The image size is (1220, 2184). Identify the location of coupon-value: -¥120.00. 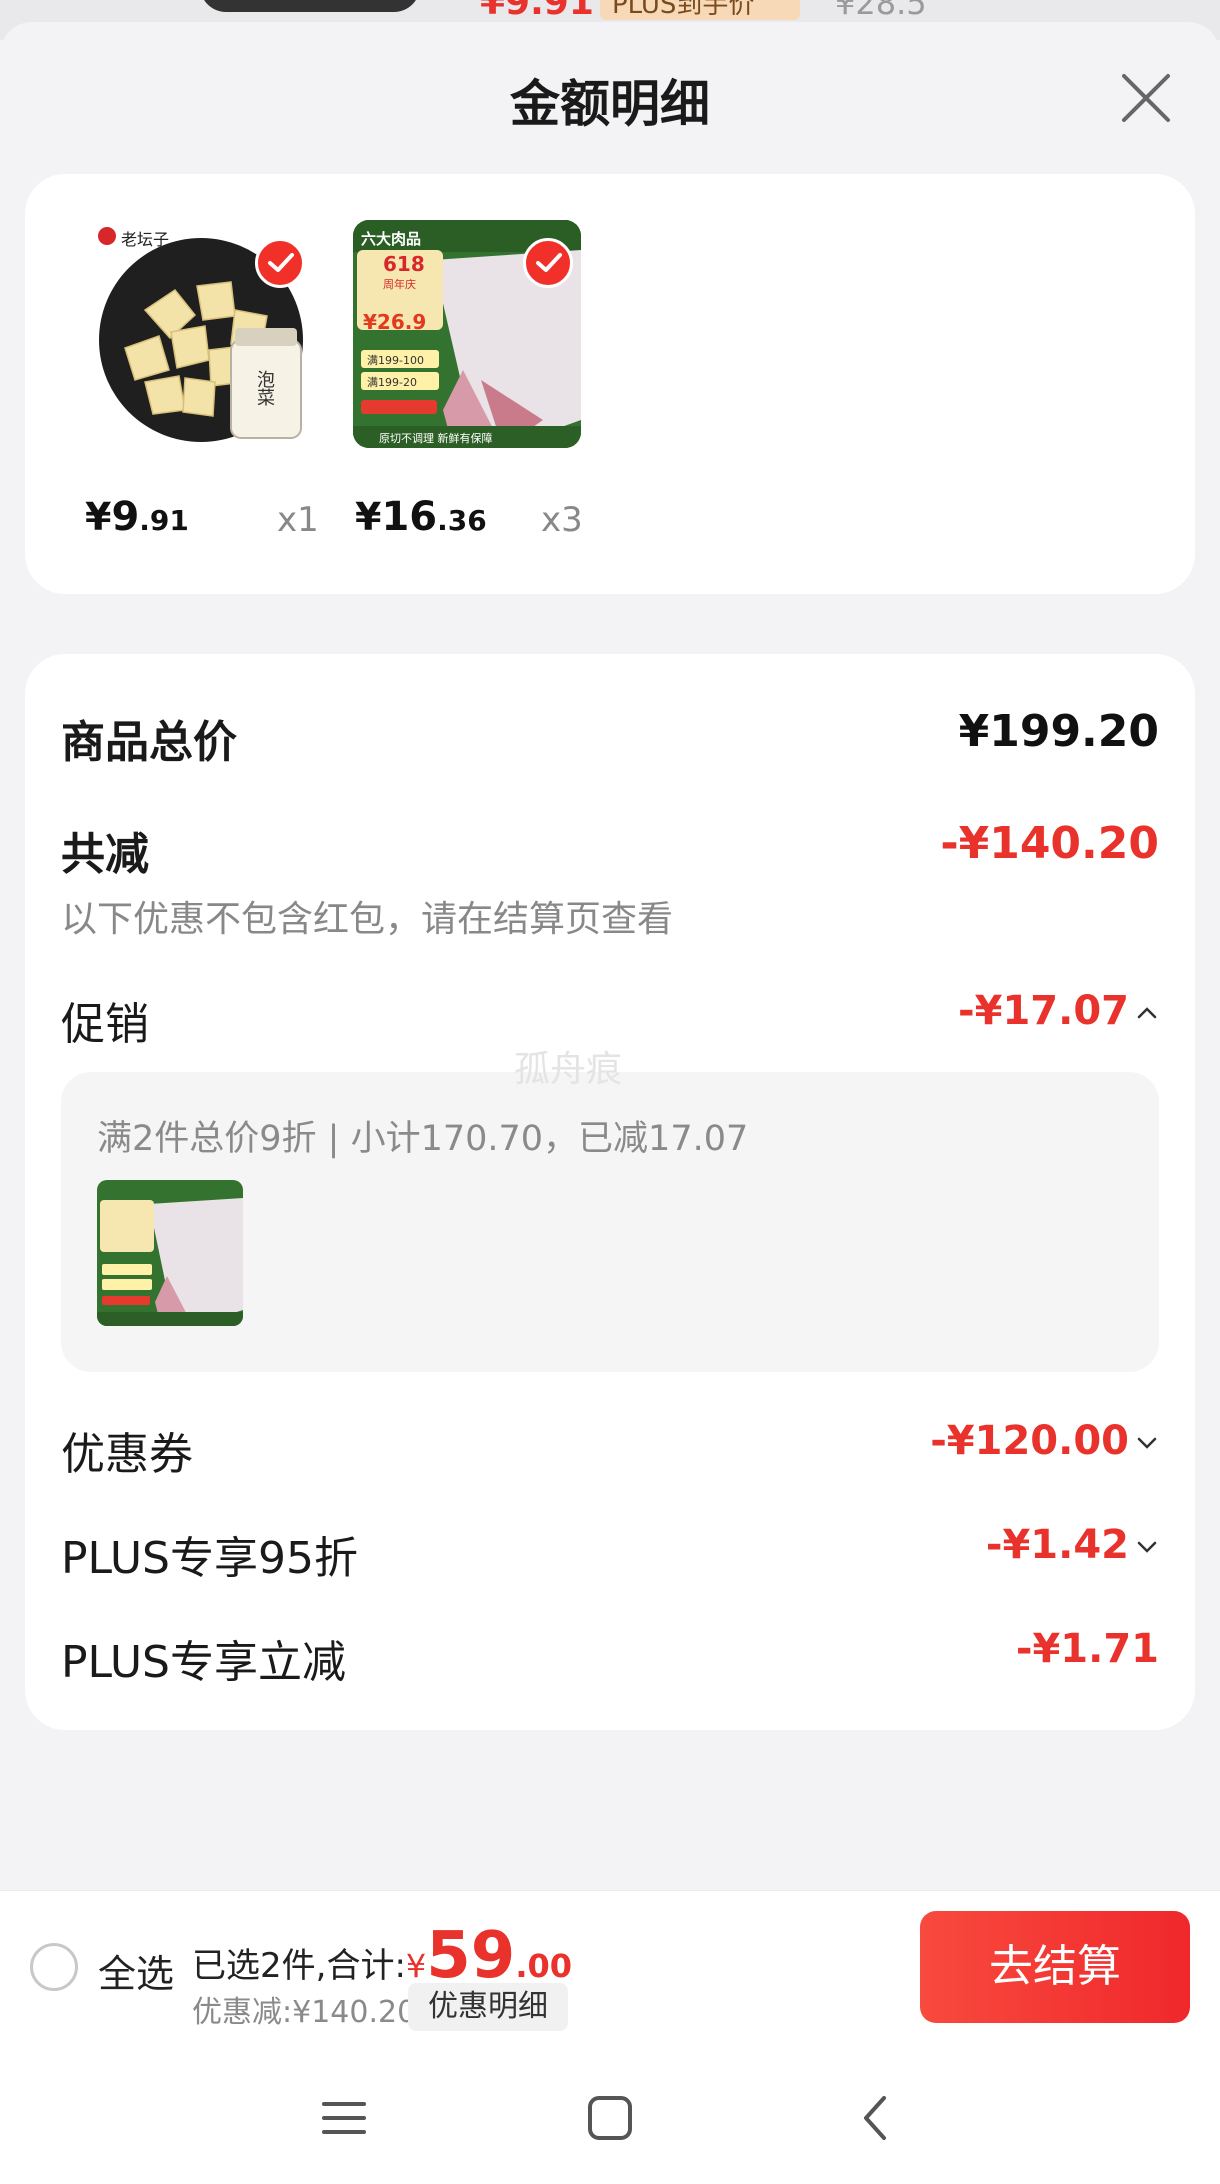
(1029, 1441).